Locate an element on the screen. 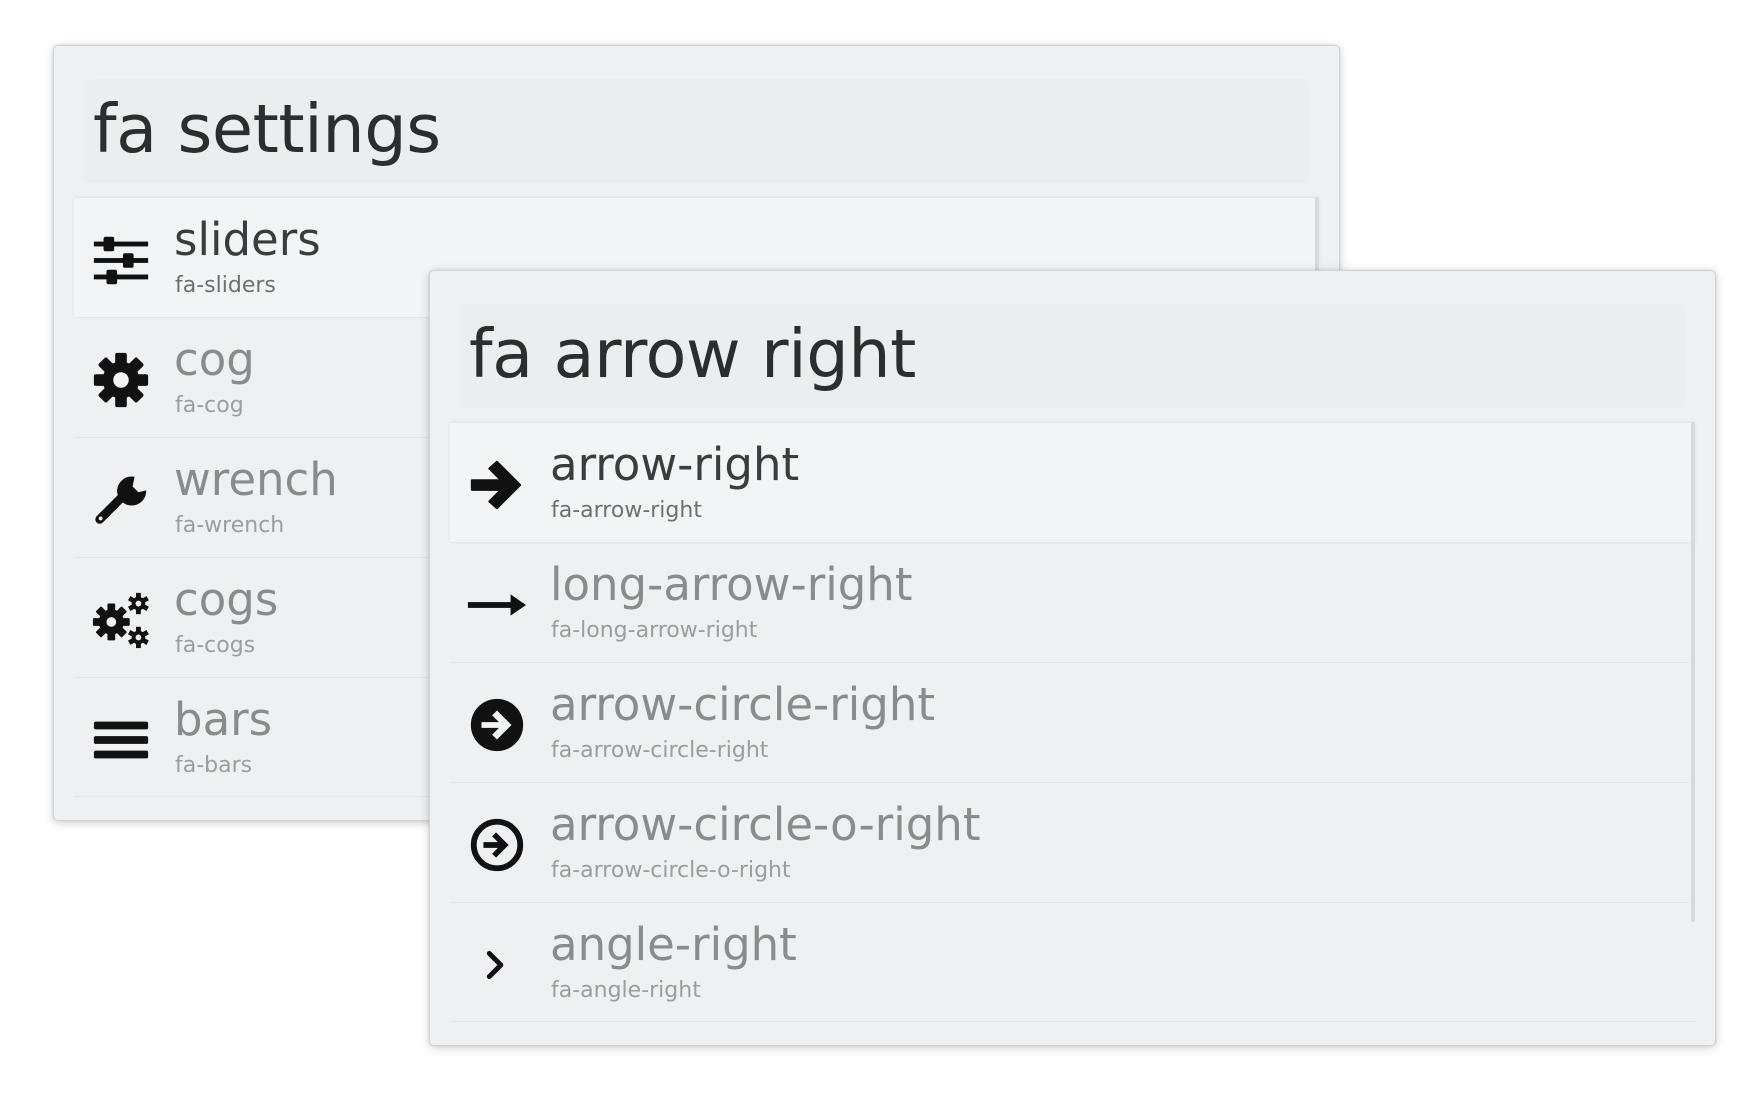  result-subtitle: fa-arrow-right is located at coordinates (626, 510).